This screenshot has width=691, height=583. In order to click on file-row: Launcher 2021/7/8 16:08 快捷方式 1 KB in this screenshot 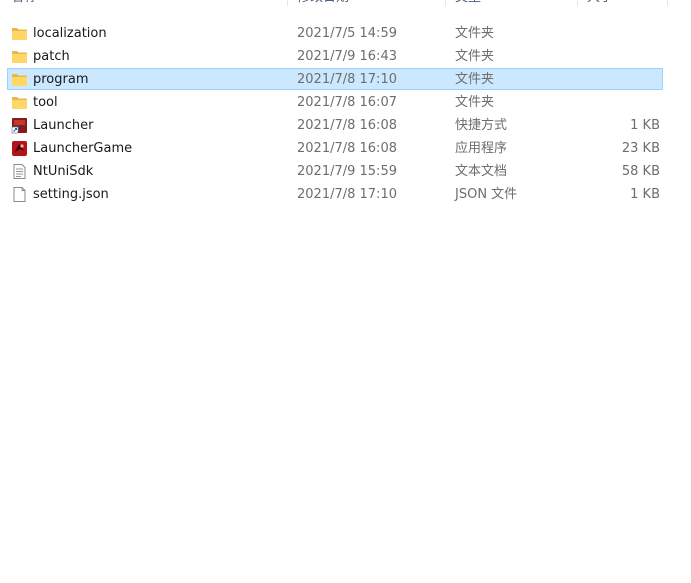, I will do `click(345, 125)`.